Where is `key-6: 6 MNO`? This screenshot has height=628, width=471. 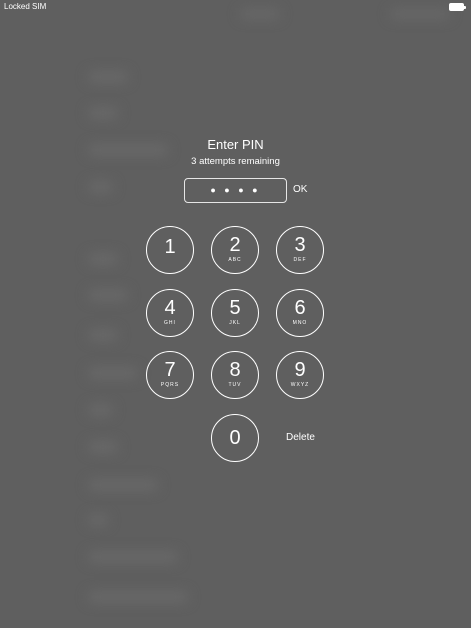 key-6: 6 MNO is located at coordinates (300, 313).